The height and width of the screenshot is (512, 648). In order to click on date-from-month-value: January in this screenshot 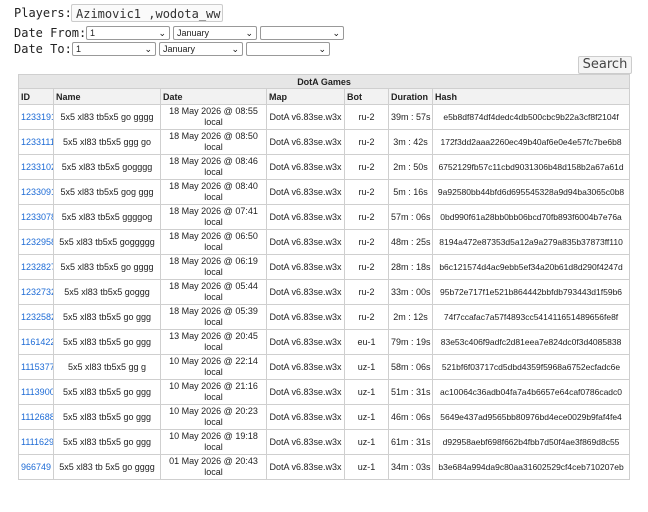, I will do `click(193, 33)`.